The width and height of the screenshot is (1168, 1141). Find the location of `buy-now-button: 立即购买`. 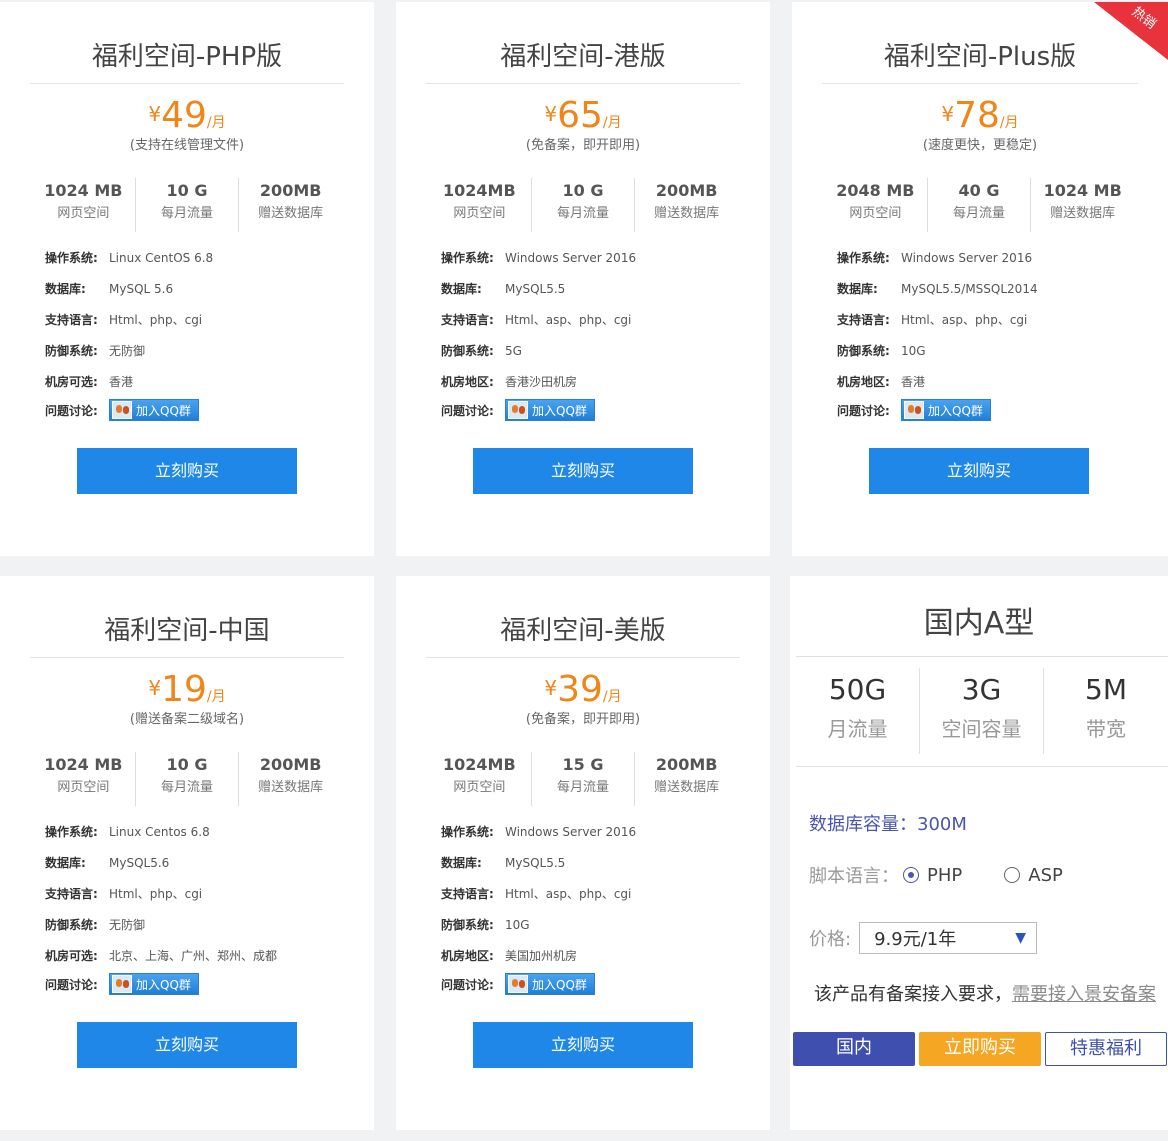

buy-now-button: 立即购买 is located at coordinates (980, 1049).